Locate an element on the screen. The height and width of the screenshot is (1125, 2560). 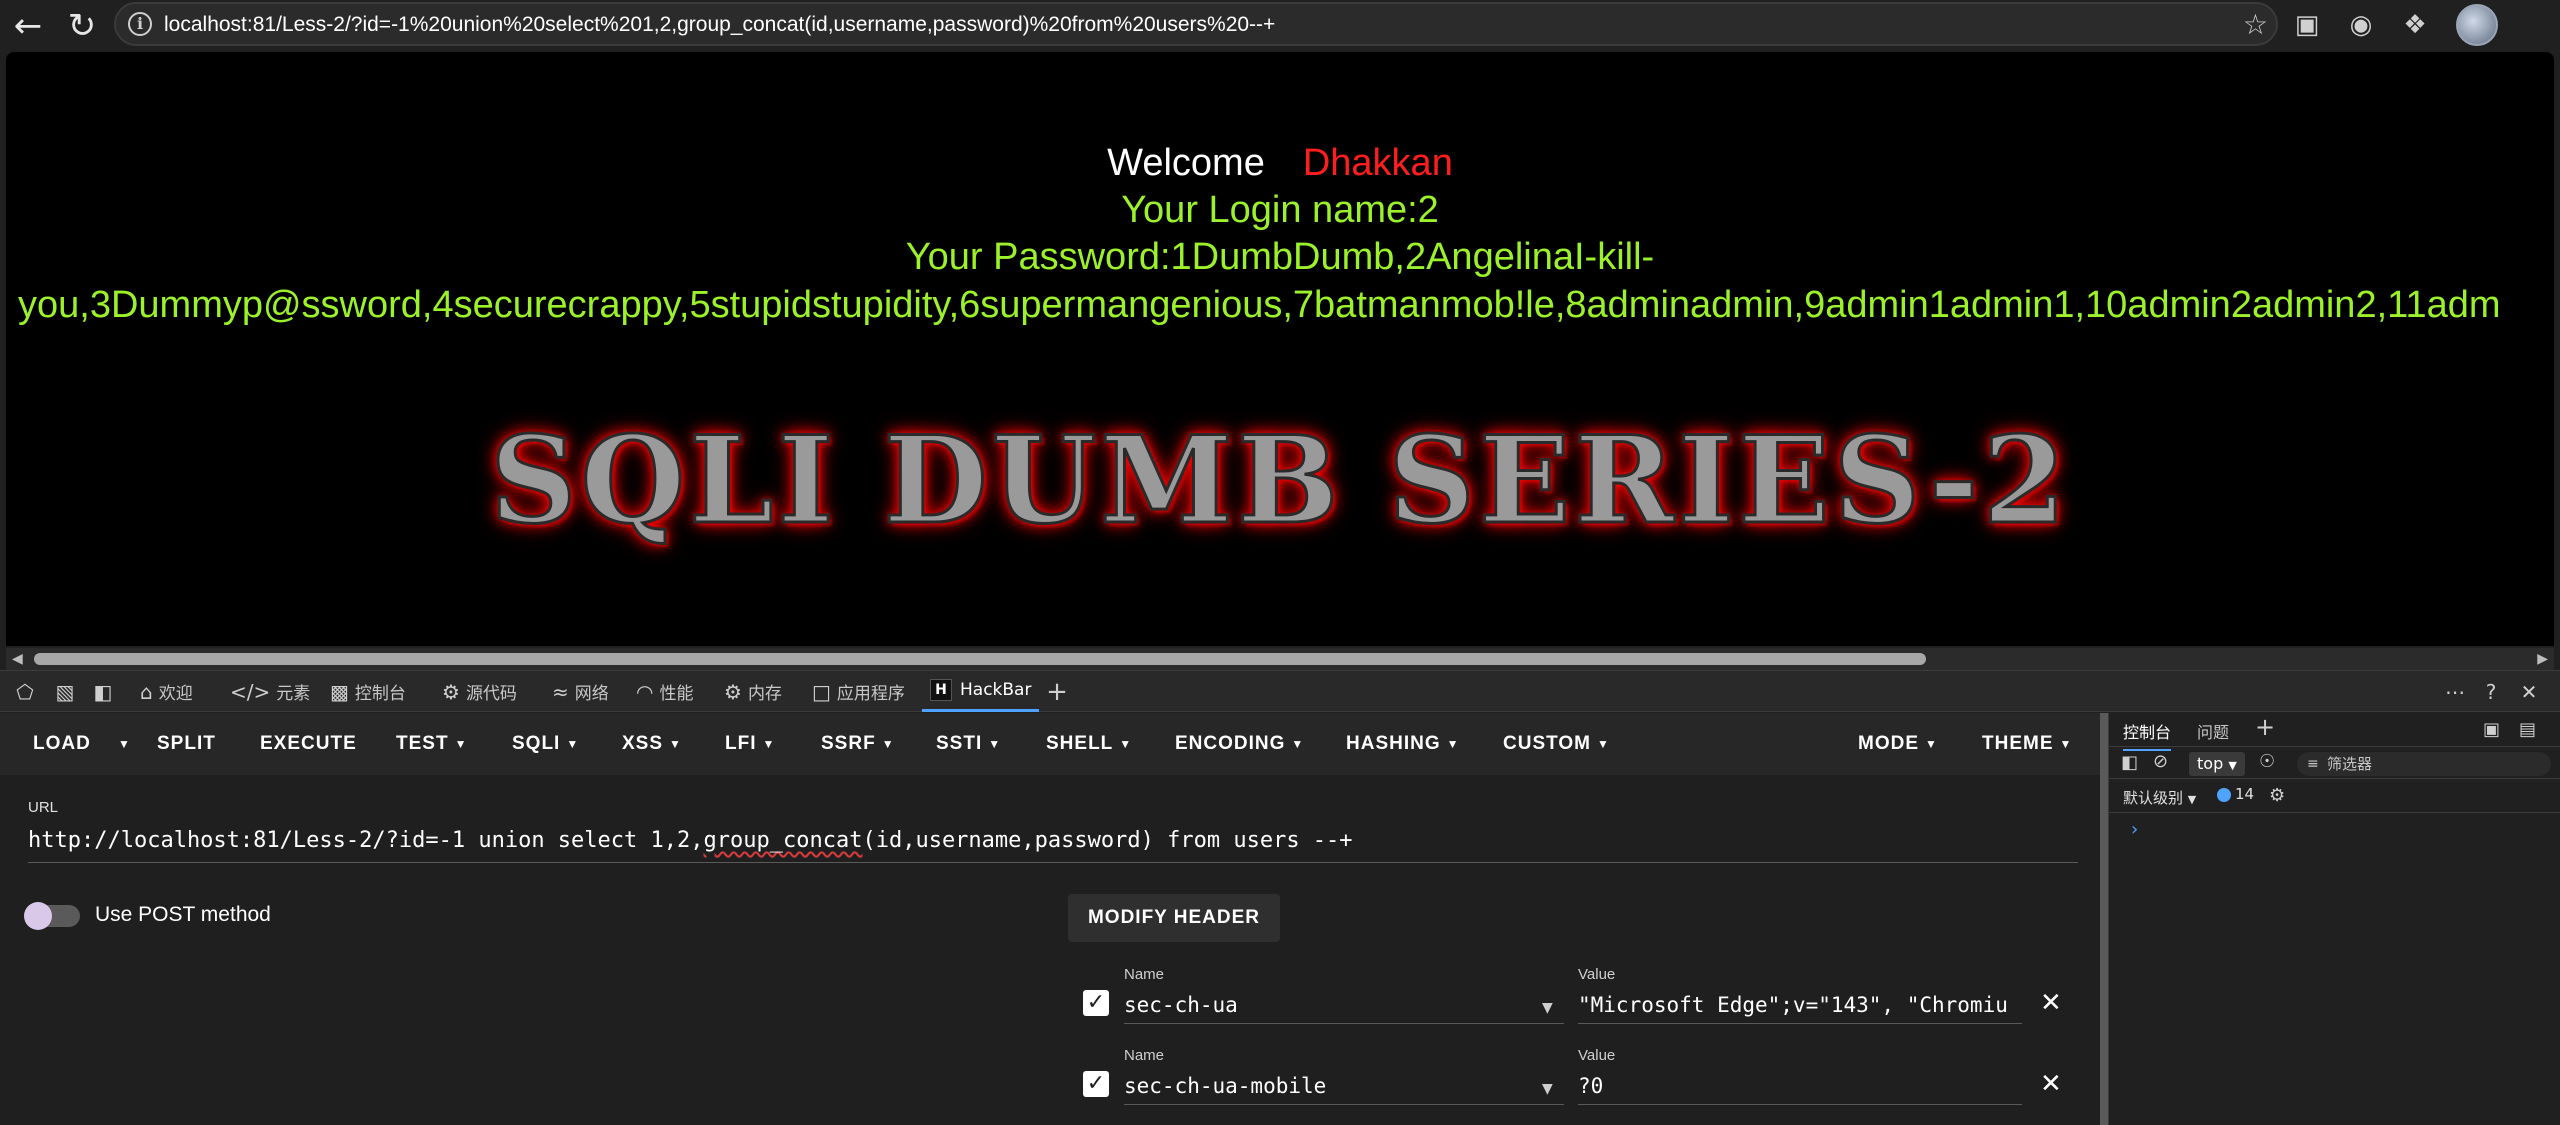
url-label: URL is located at coordinates (43, 807).